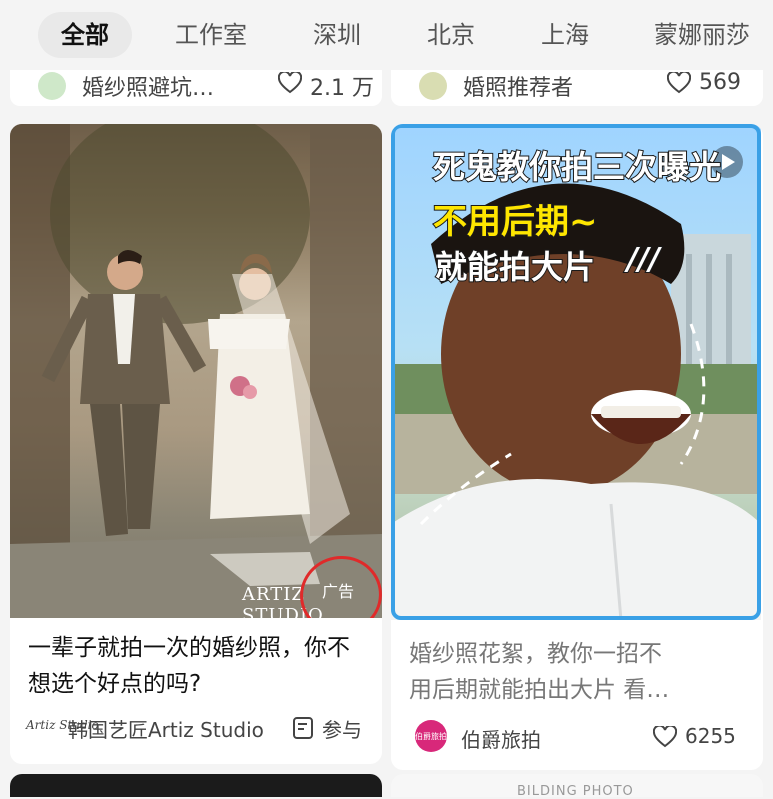  I want to click on author-name: 婚照推荐者, so click(518, 88).